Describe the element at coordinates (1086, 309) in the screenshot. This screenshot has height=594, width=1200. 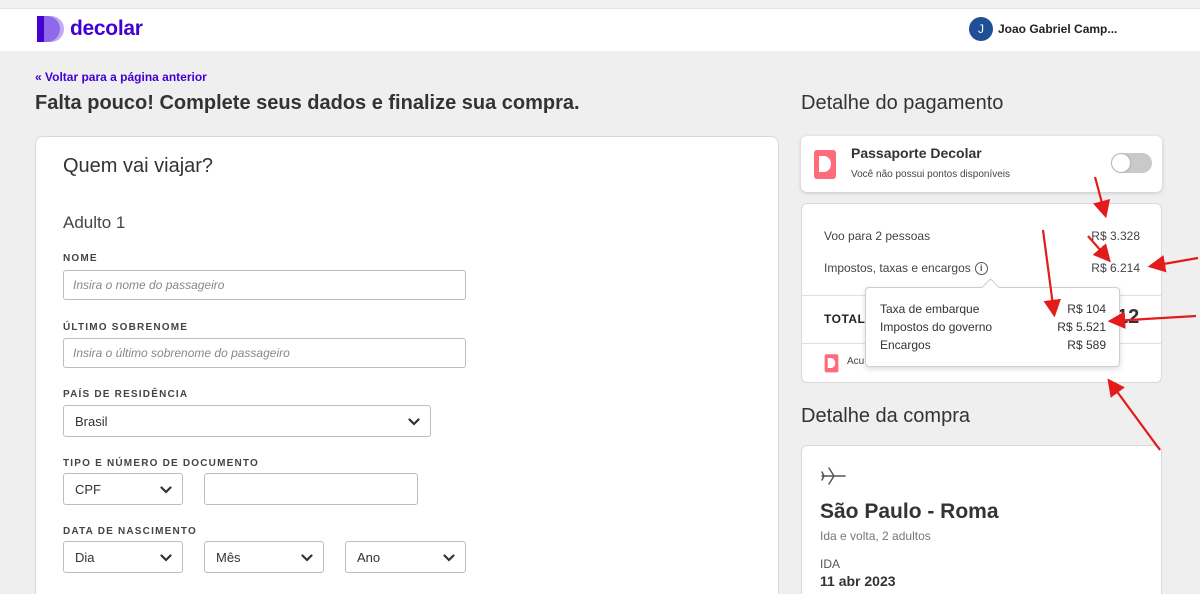
I see `tooltip-row-value: R$ 104` at that location.